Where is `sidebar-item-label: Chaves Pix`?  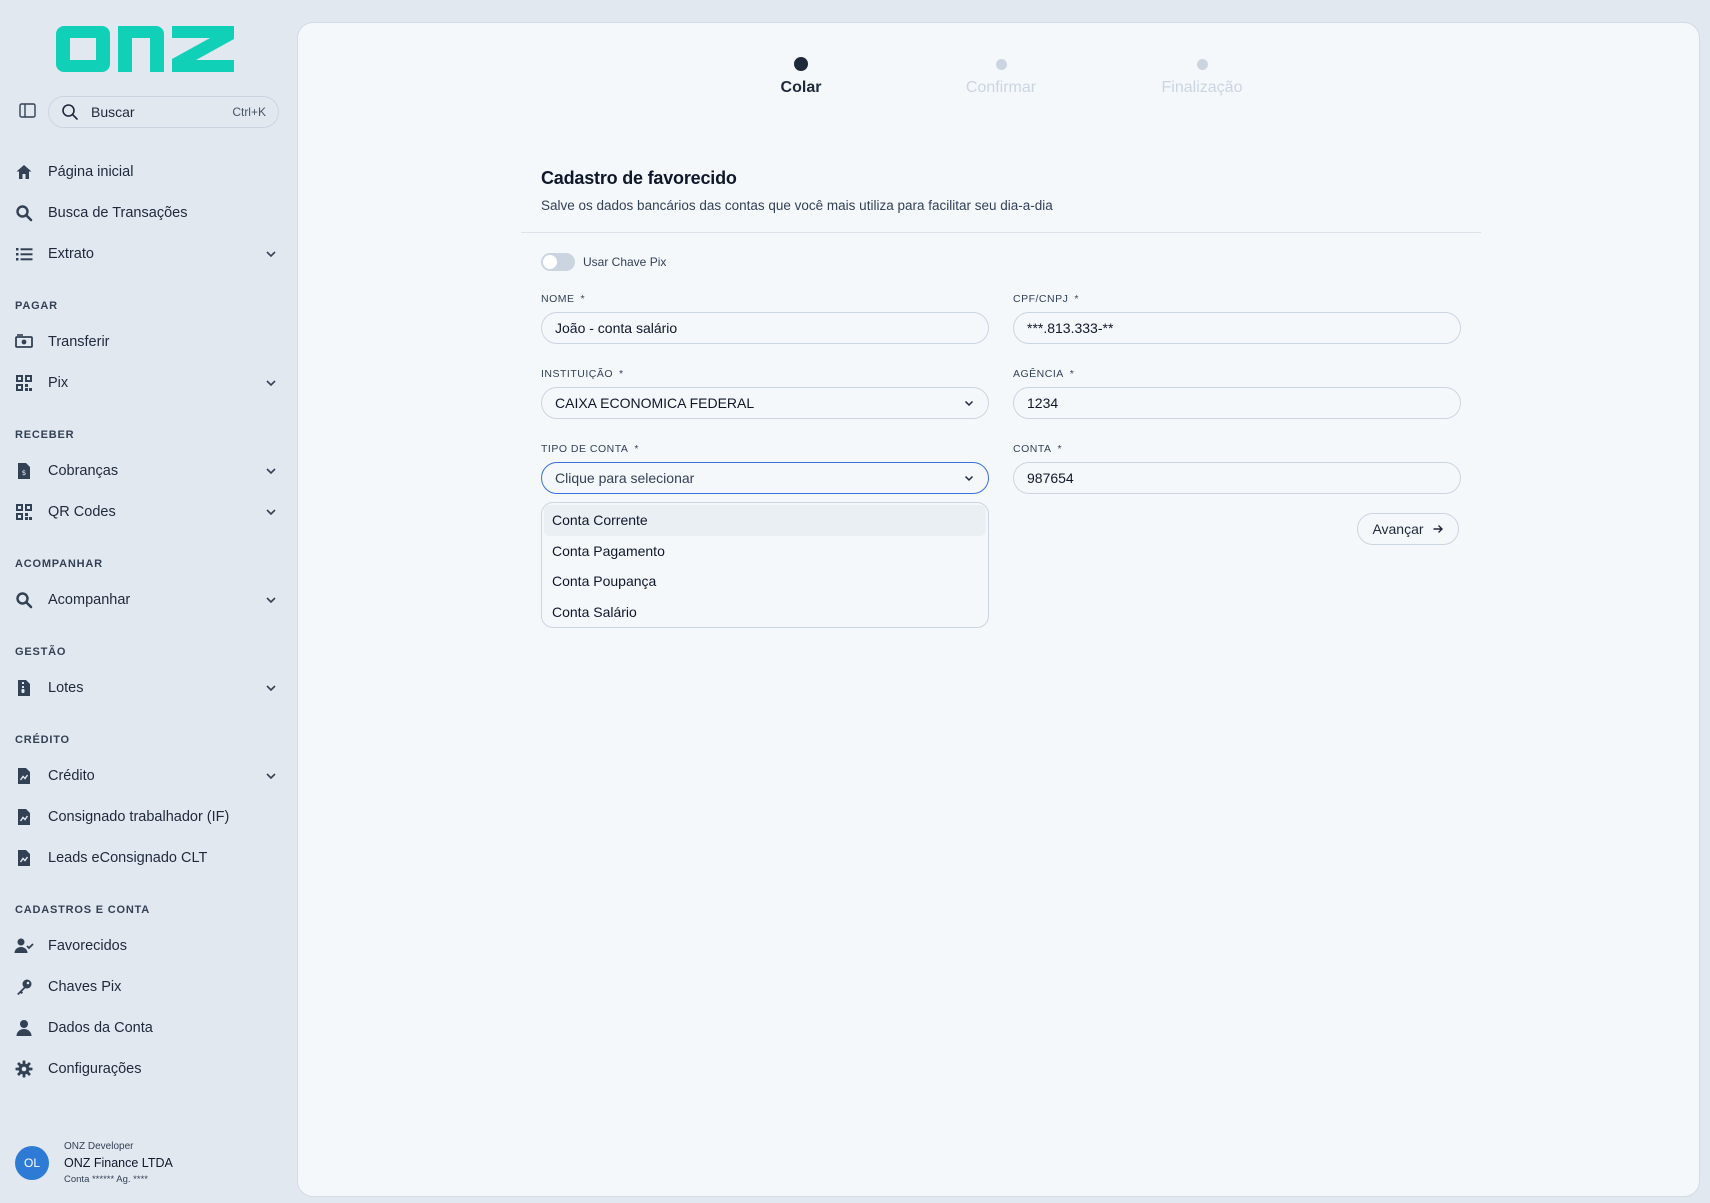
sidebar-item-label: Chaves Pix is located at coordinates (85, 987).